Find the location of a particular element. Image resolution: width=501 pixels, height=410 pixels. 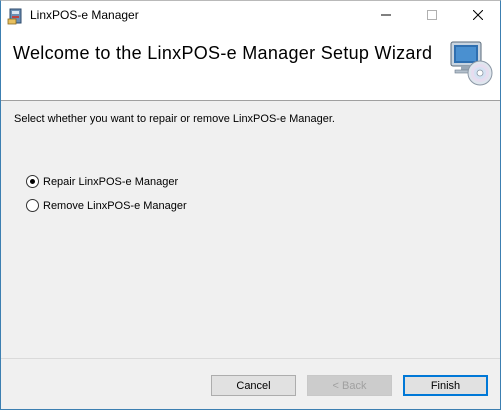

repair-option-label: Repair LinxPOS-e Manager is located at coordinates (111, 181).